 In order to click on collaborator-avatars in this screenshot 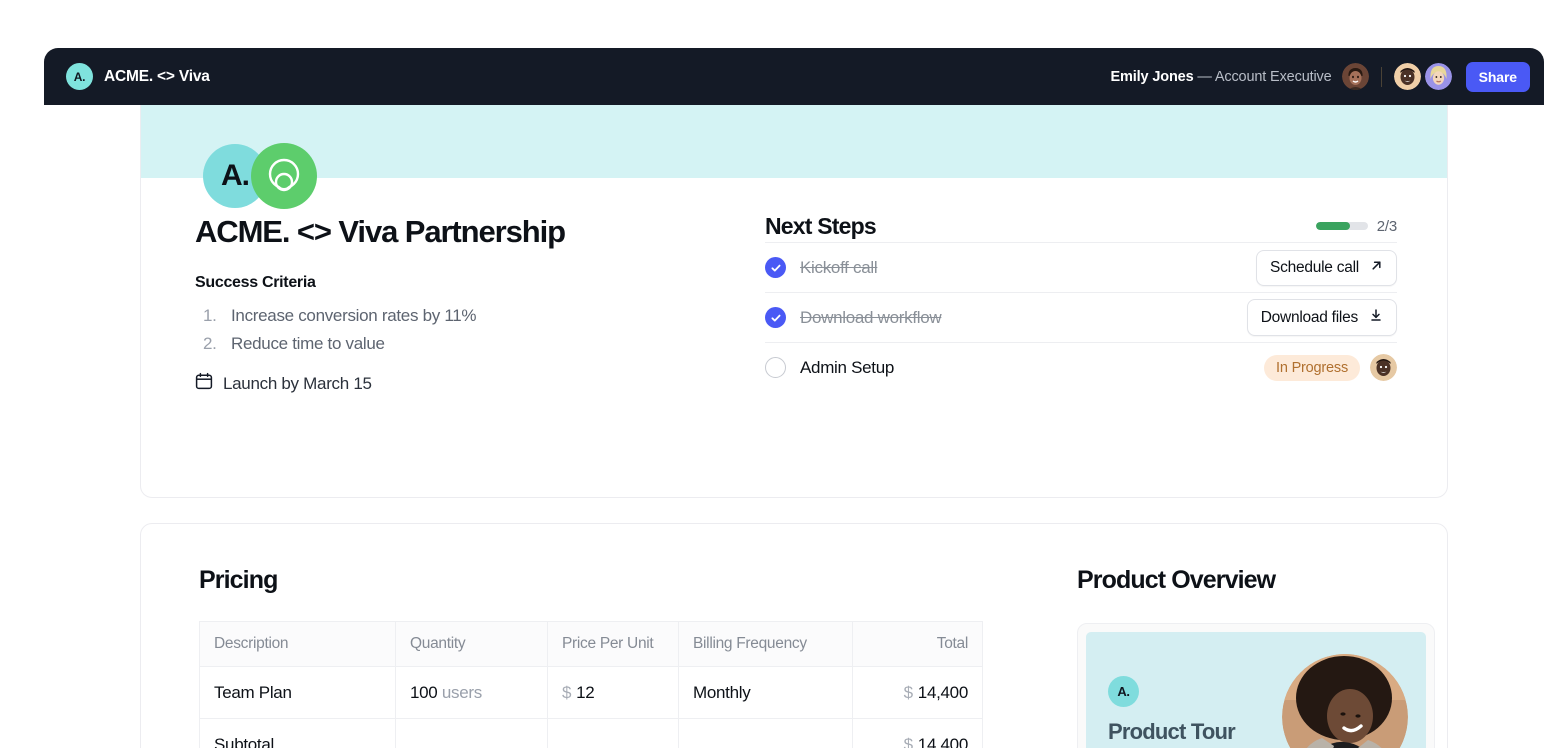, I will do `click(1423, 76)`.